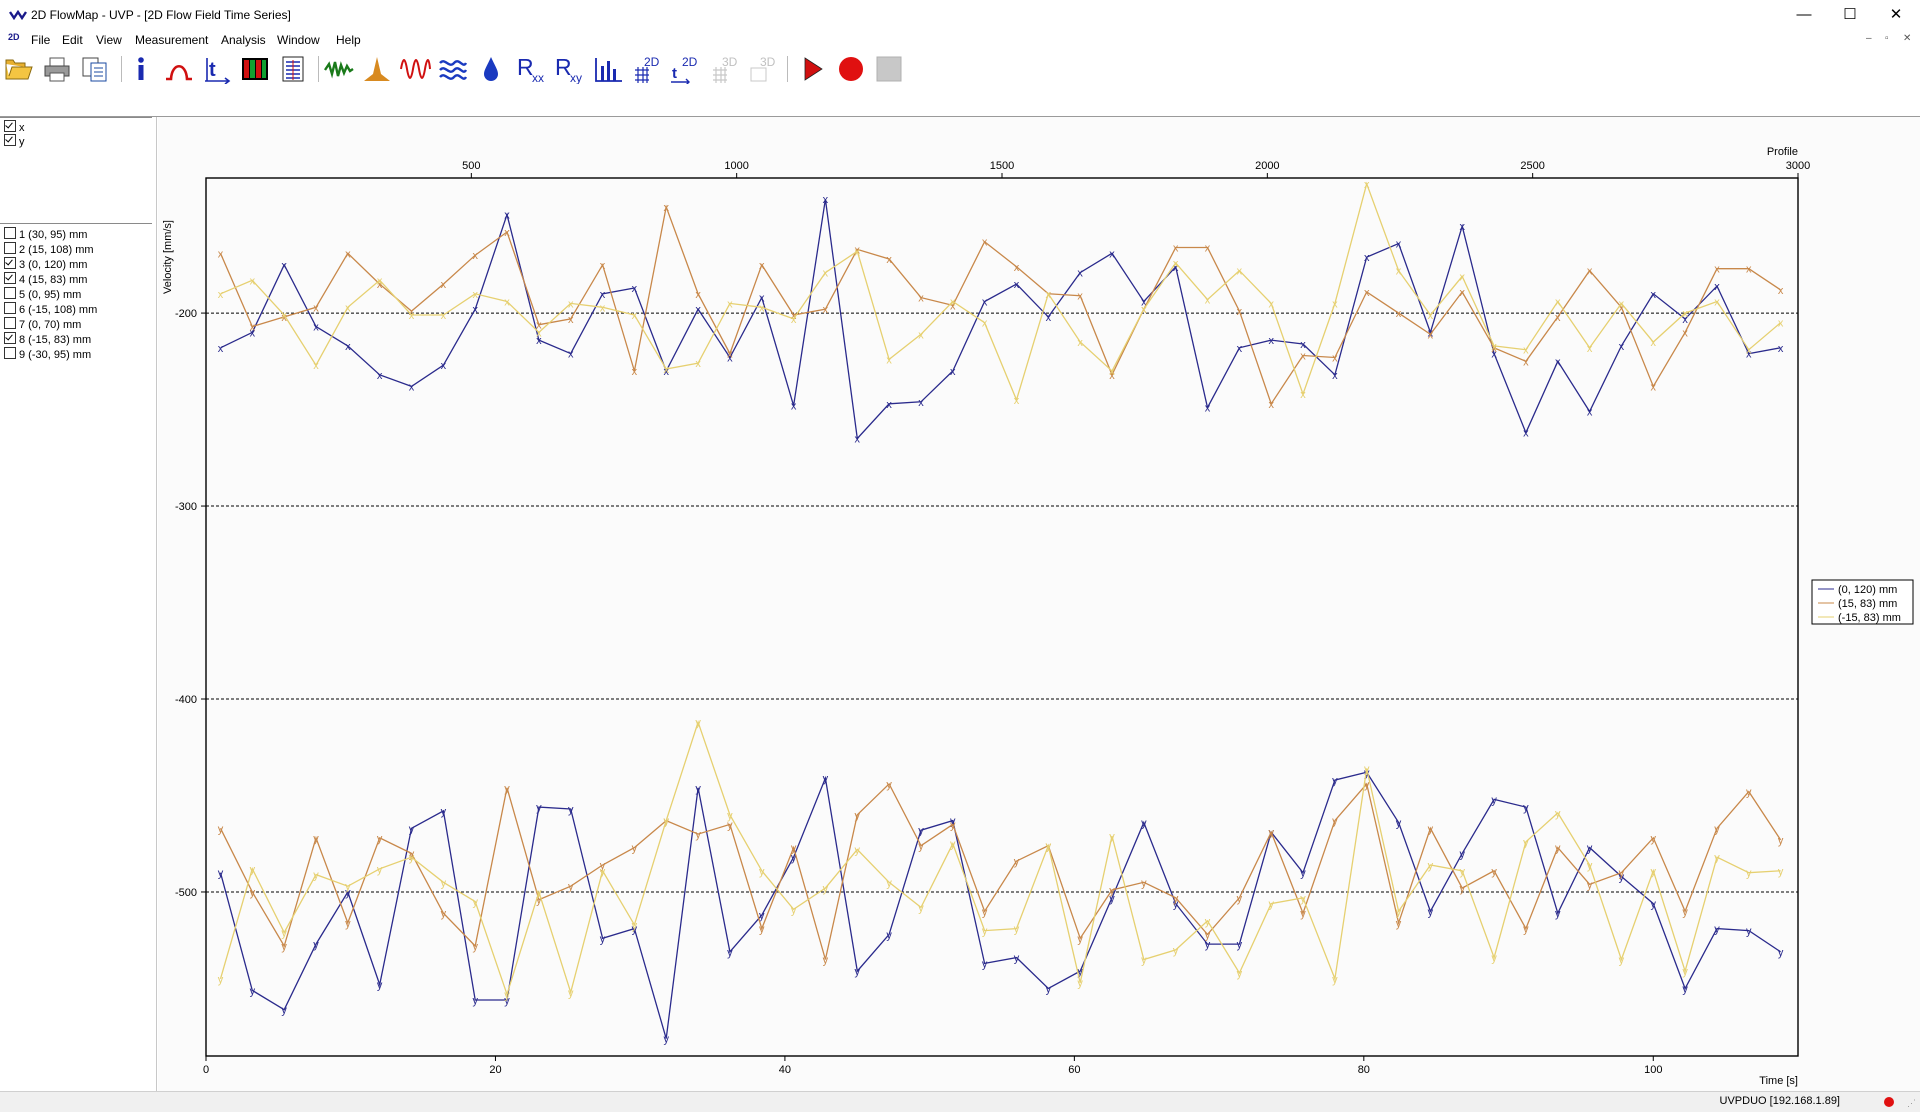 This screenshot has width=1920, height=1112. I want to click on info-icon, so click(141, 68).